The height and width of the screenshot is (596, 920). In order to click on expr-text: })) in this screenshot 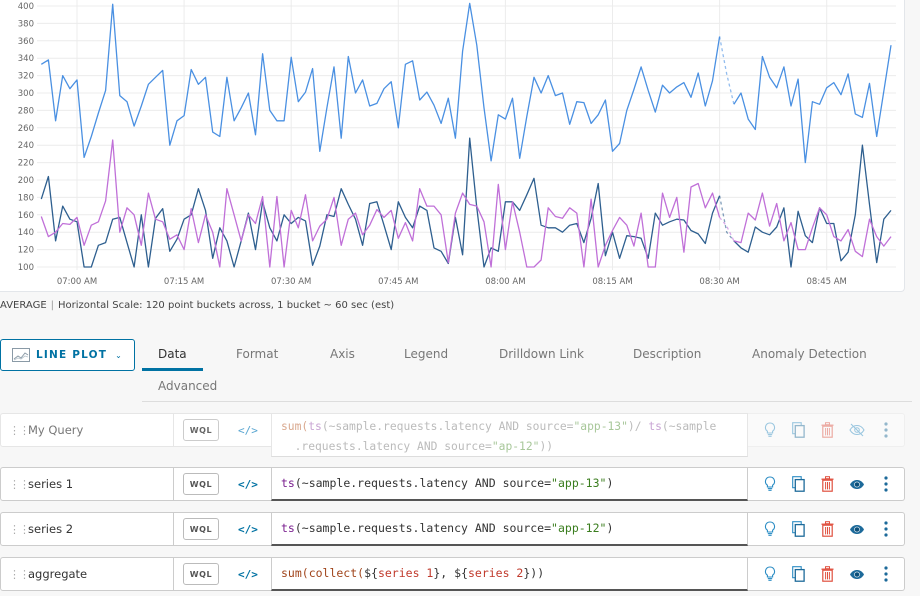, I will do `click(534, 573)`.